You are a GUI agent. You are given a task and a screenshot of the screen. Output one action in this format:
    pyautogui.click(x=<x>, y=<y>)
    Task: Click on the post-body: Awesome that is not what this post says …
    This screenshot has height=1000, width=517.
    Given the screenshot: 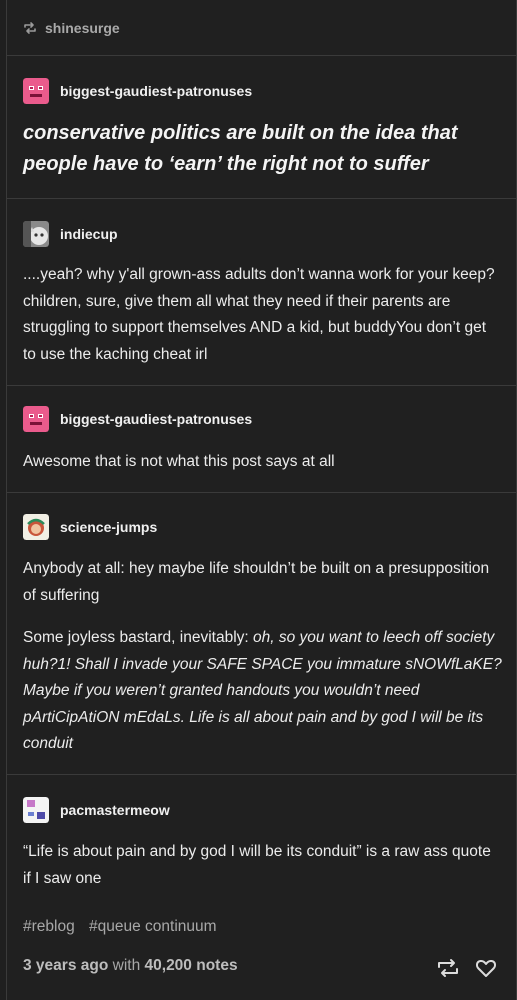 What is the action you would take?
    pyautogui.click(x=179, y=461)
    